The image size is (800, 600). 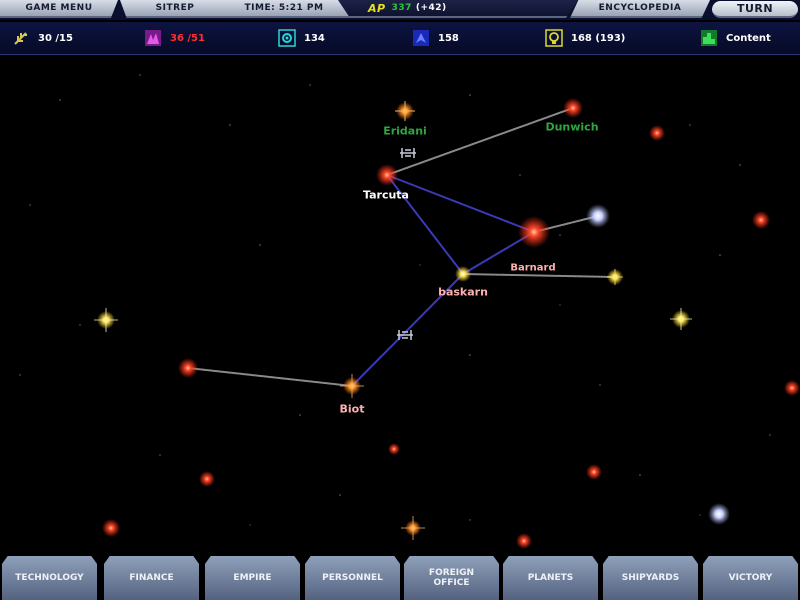 I want to click on system-label-eridani: Eridani, so click(x=405, y=131).